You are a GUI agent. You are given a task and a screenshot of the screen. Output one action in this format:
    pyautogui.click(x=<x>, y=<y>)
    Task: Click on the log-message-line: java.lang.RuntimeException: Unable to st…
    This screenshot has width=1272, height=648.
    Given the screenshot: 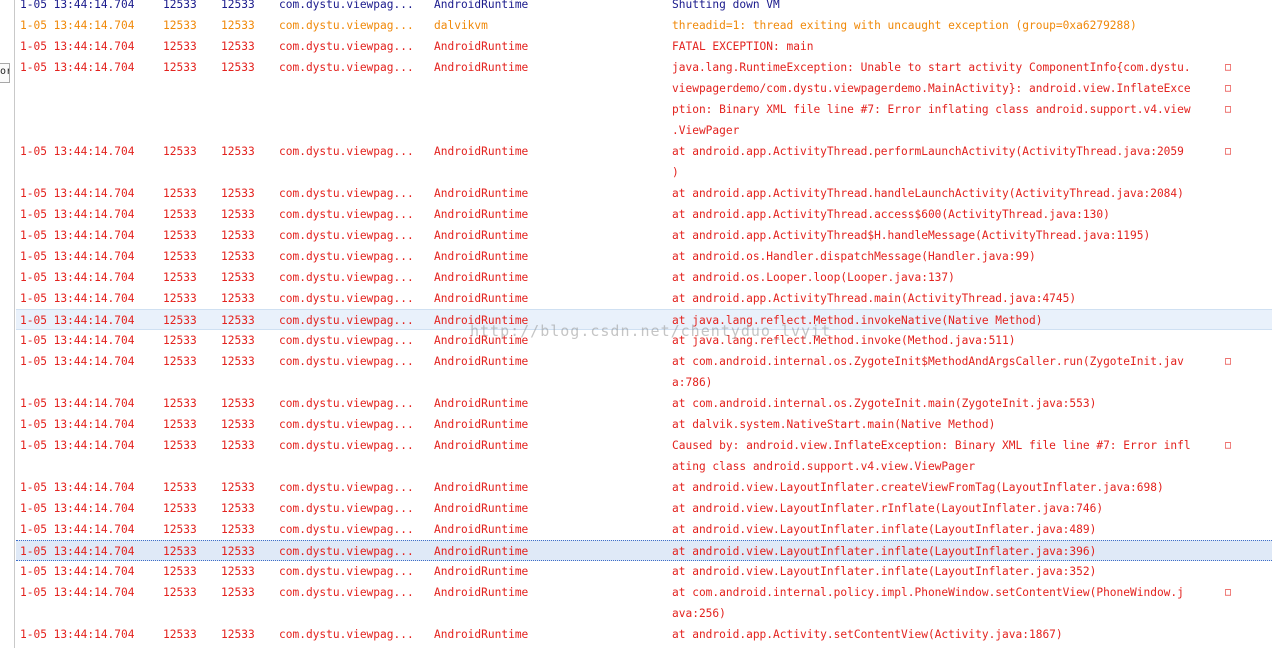 What is the action you would take?
    pyautogui.click(x=931, y=67)
    